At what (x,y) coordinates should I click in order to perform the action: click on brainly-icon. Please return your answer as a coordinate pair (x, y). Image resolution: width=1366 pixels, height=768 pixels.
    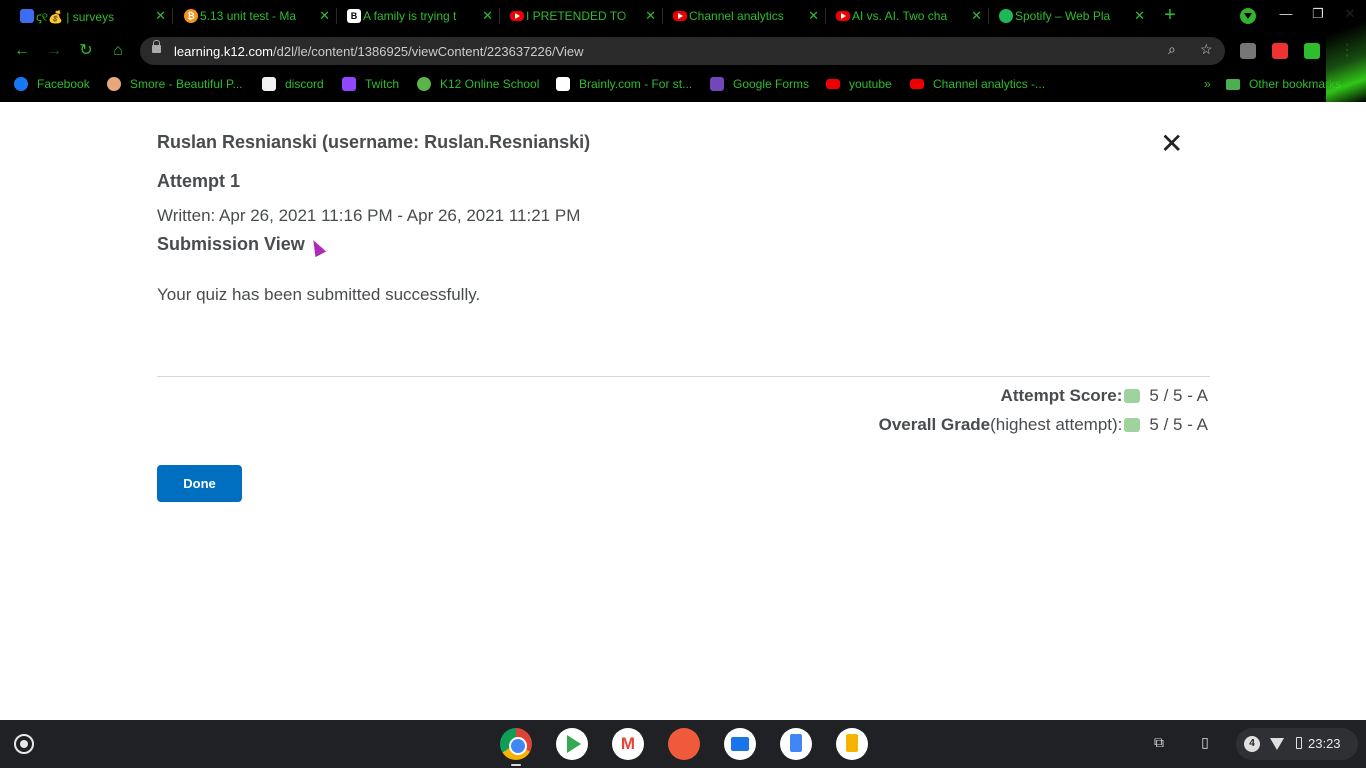
    Looking at the image, I should click on (563, 84).